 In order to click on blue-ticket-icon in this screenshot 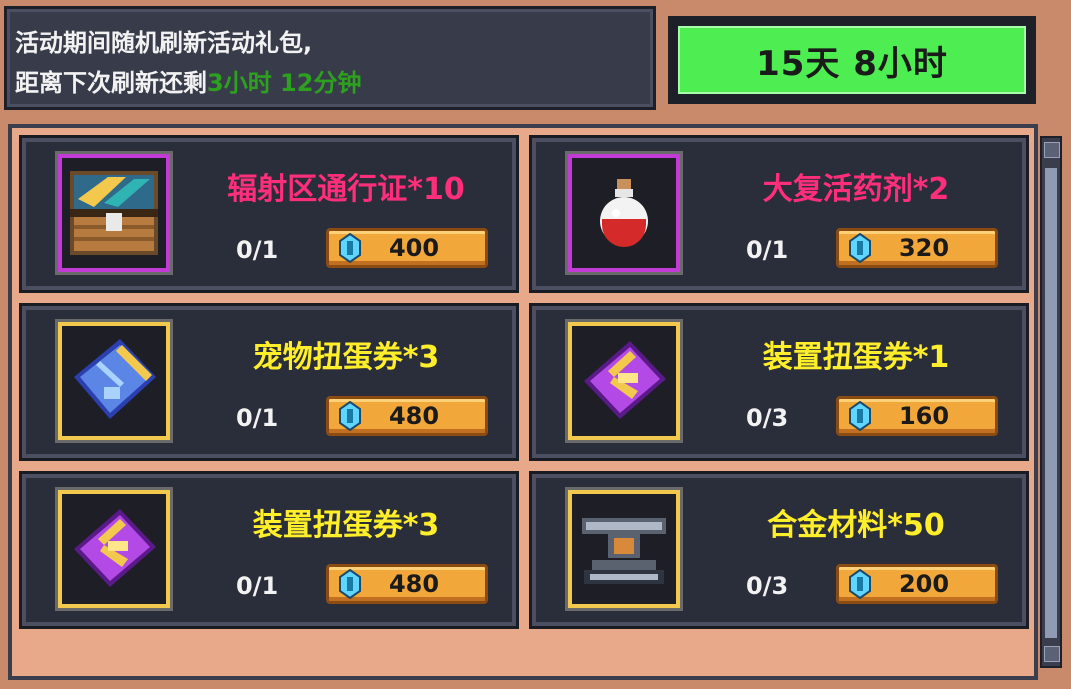, I will do `click(115, 379)`.